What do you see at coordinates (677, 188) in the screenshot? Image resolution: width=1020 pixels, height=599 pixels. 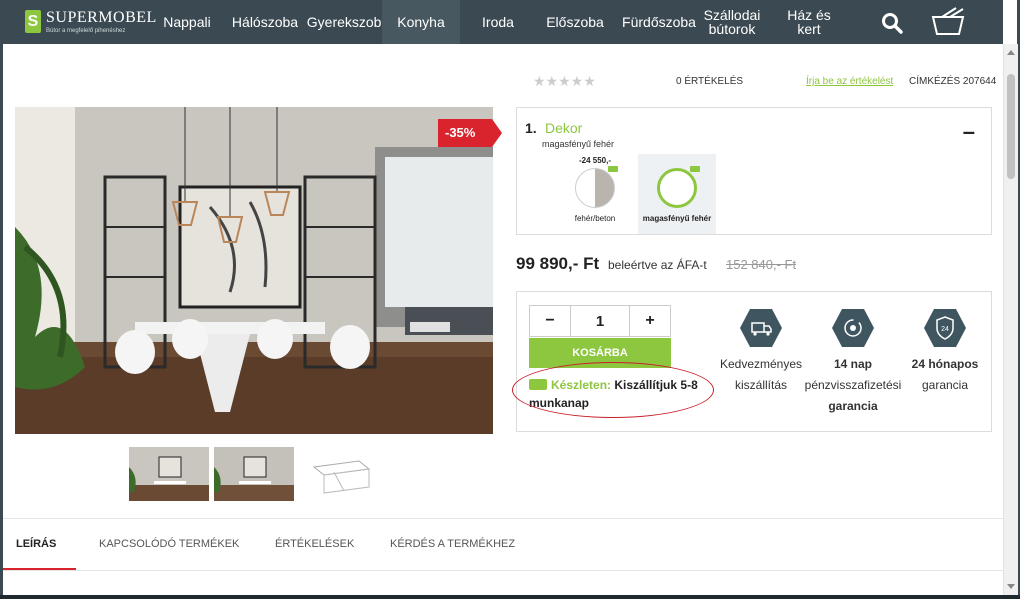 I see `swatch-white-circle` at bounding box center [677, 188].